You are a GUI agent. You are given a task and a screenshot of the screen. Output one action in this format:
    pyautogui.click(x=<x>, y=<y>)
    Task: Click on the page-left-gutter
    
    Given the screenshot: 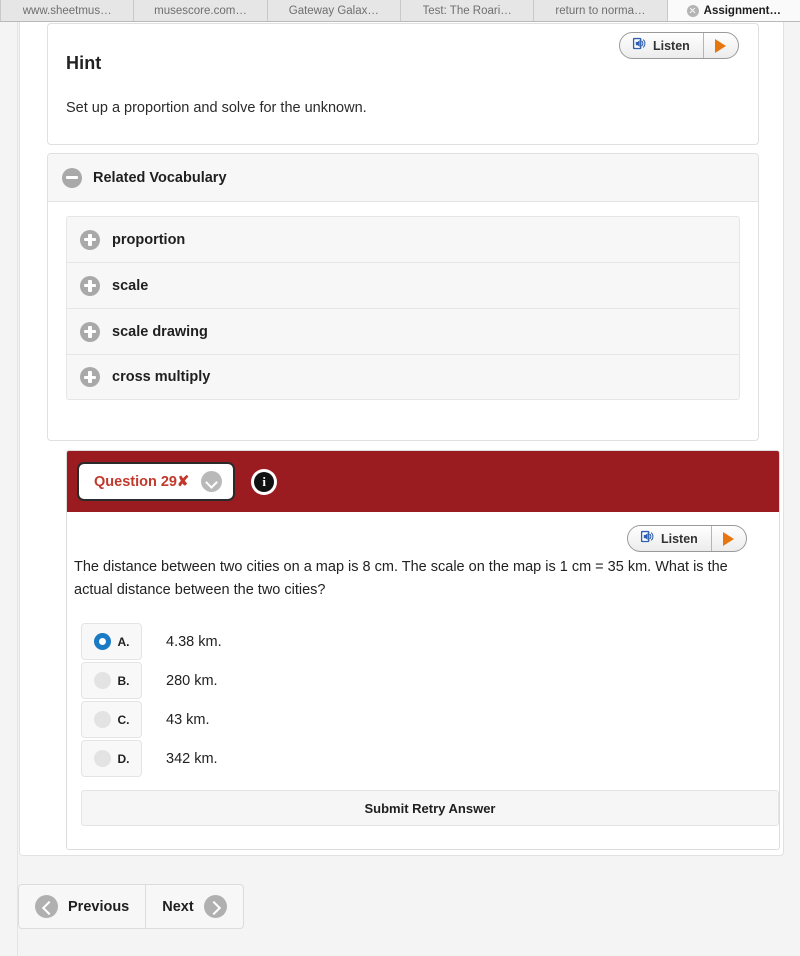 What is the action you would take?
    pyautogui.click(x=9, y=489)
    